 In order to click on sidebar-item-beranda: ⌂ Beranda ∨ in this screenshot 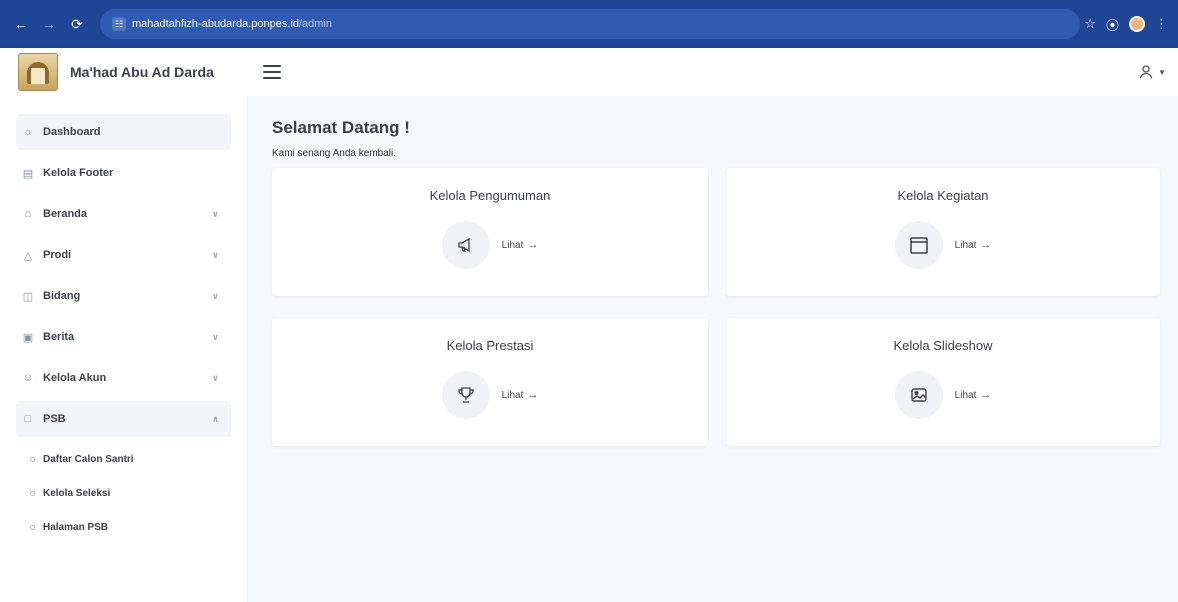, I will do `click(123, 214)`.